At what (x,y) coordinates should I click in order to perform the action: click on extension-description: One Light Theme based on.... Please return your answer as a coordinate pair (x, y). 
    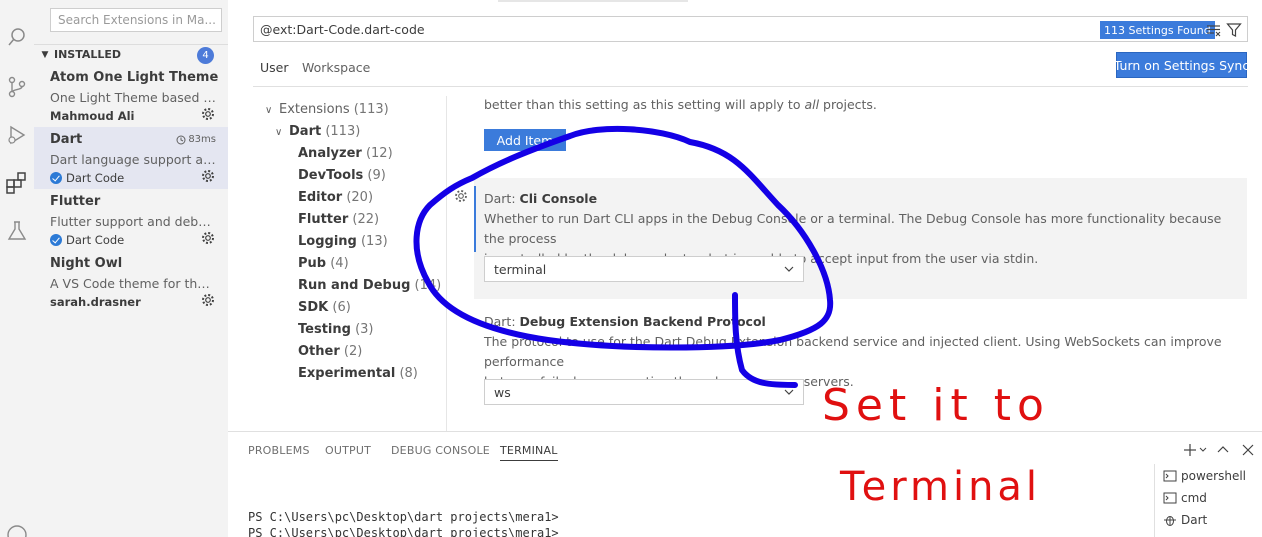
    Looking at the image, I should click on (133, 97).